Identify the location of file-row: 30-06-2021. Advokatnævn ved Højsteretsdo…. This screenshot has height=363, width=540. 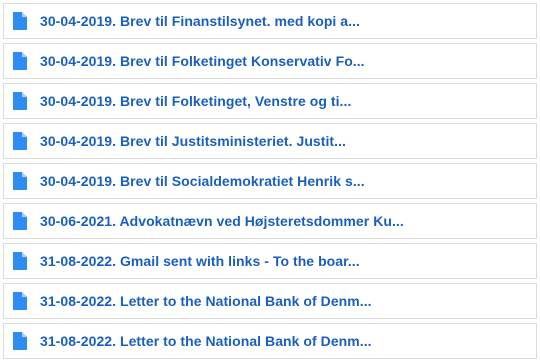
(270, 221).